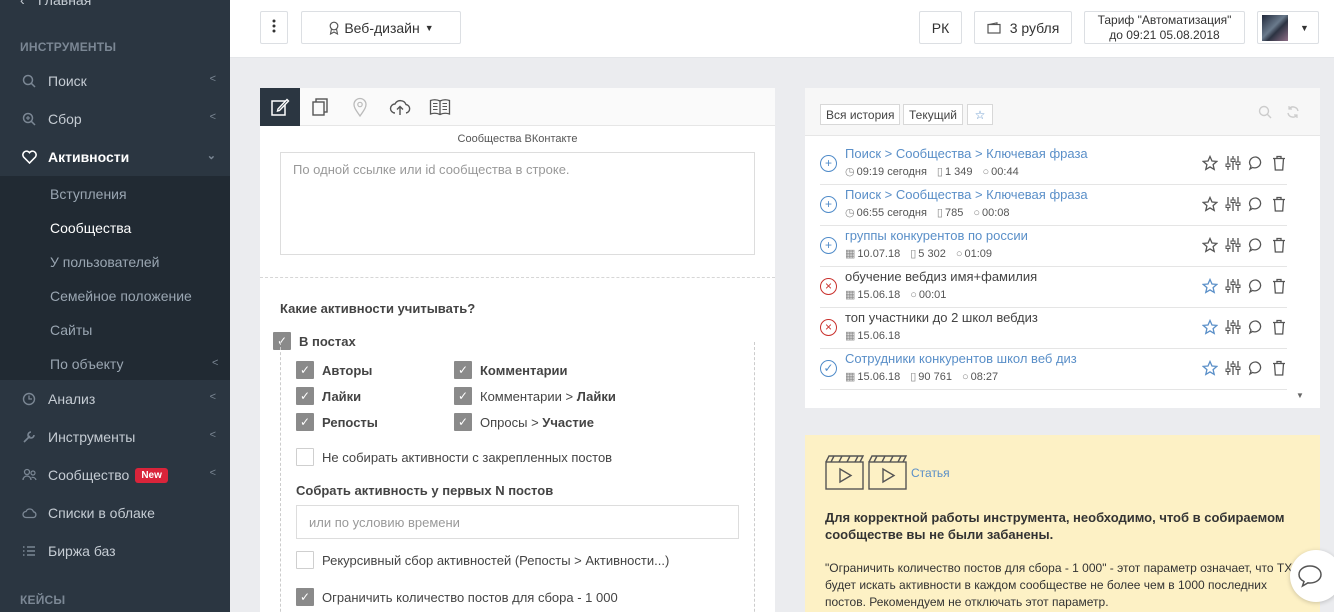 The image size is (1334, 612). I want to click on first-n-input: или по условию времени, so click(517, 522).